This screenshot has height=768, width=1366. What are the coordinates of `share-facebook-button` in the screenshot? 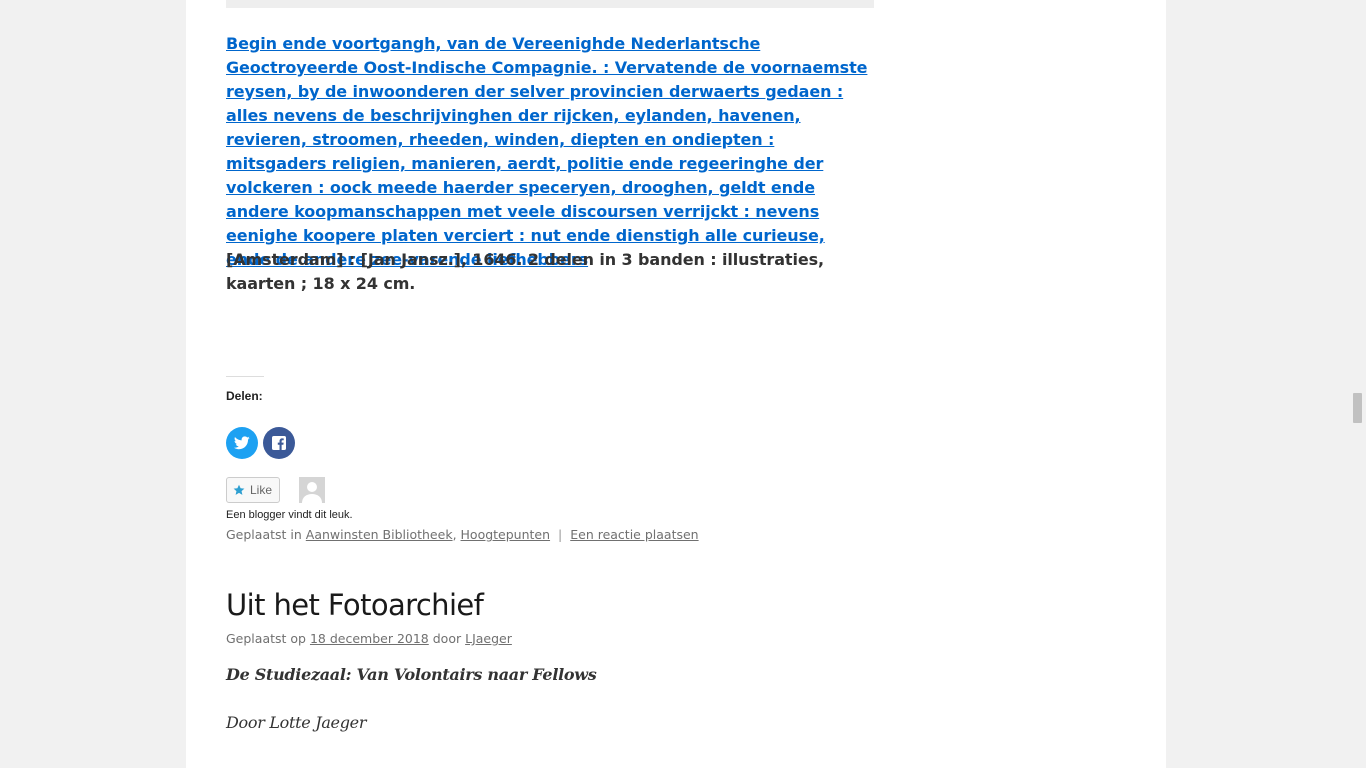 It's located at (279, 443).